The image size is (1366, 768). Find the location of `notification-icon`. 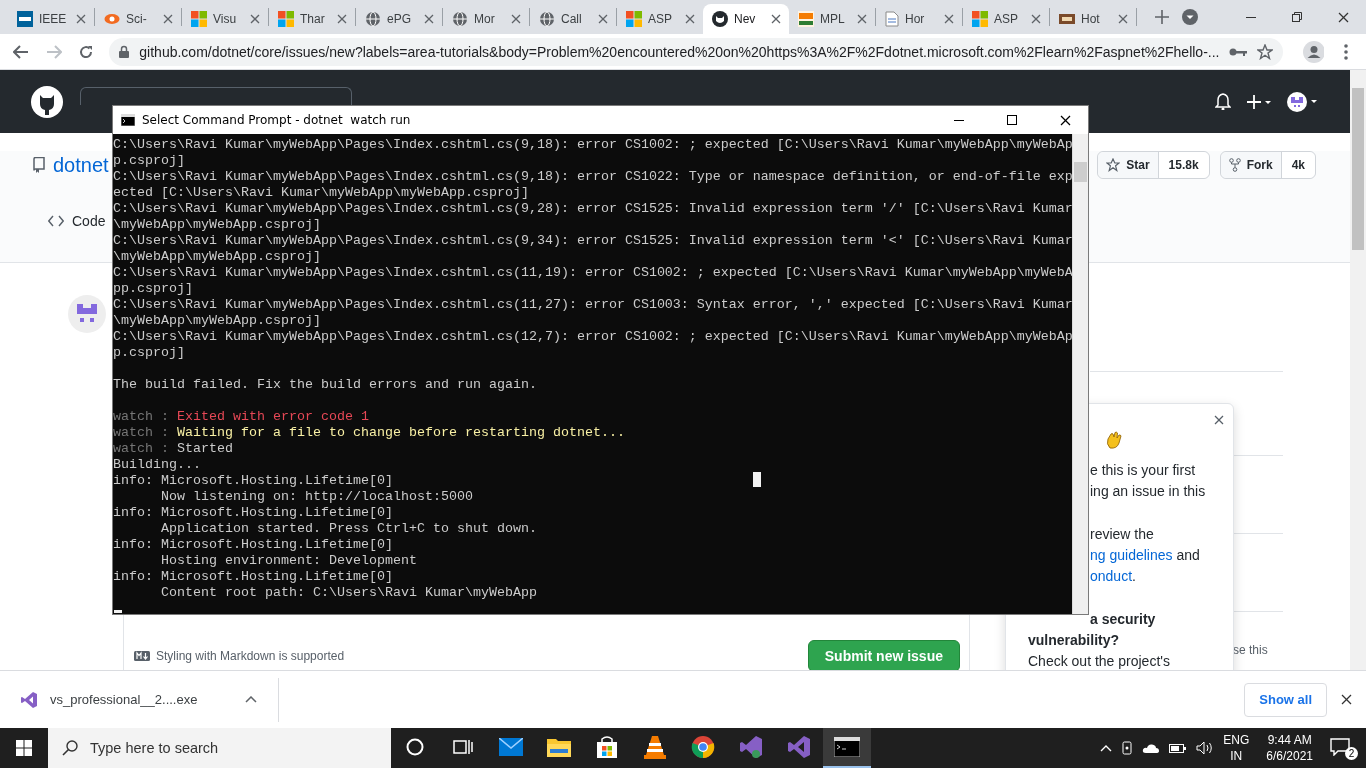

notification-icon is located at coordinates (1340, 747).